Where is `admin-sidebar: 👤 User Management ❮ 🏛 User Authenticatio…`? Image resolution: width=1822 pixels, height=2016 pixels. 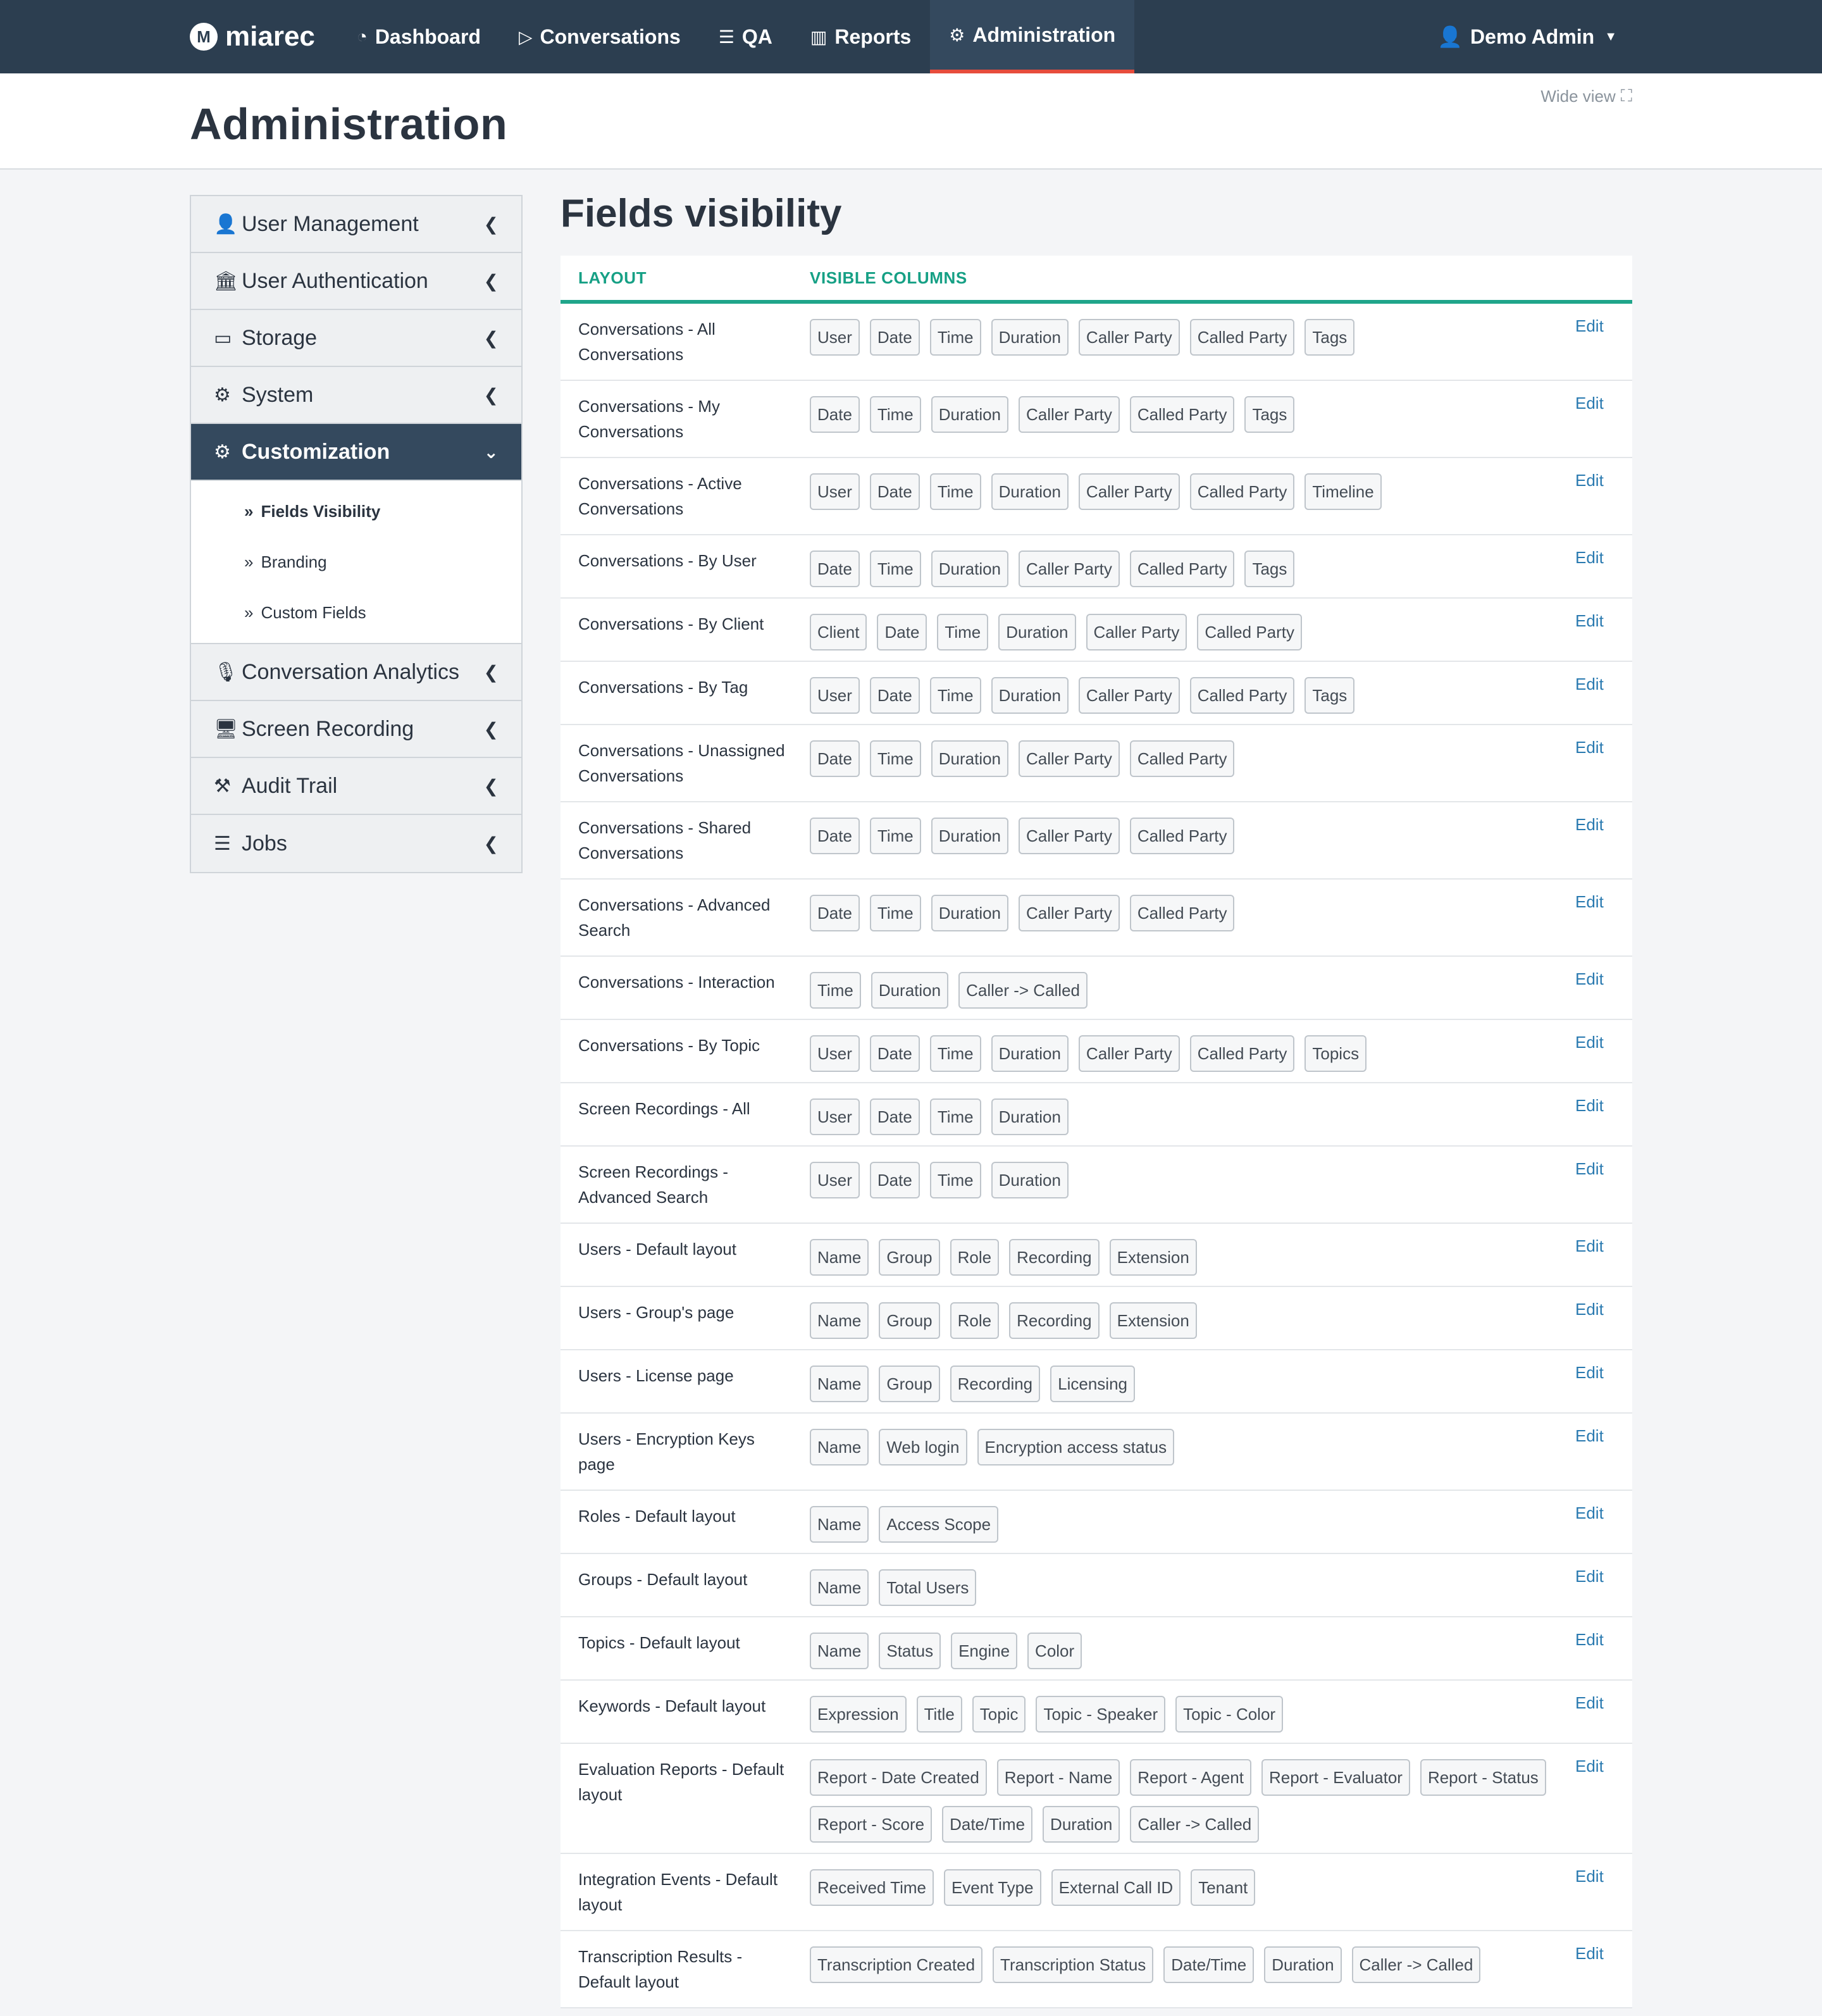
admin-sidebar: 👤 User Management ❮ 🏛 User Authenticatio… is located at coordinates (356, 534).